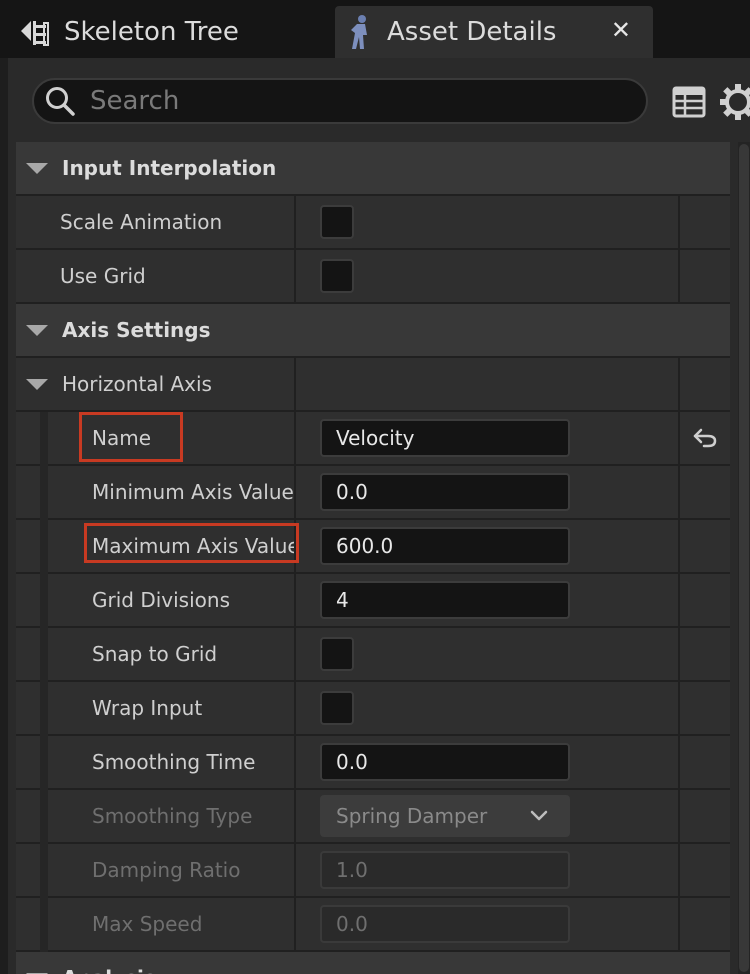 The width and height of the screenshot is (750, 974). I want to click on dropdown-value: Spring Damper, so click(412, 816).